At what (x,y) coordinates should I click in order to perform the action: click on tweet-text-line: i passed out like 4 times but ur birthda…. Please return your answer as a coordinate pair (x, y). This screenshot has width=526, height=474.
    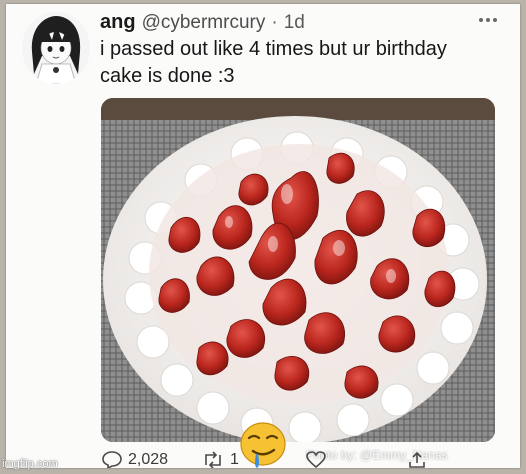
    Looking at the image, I should click on (273, 49).